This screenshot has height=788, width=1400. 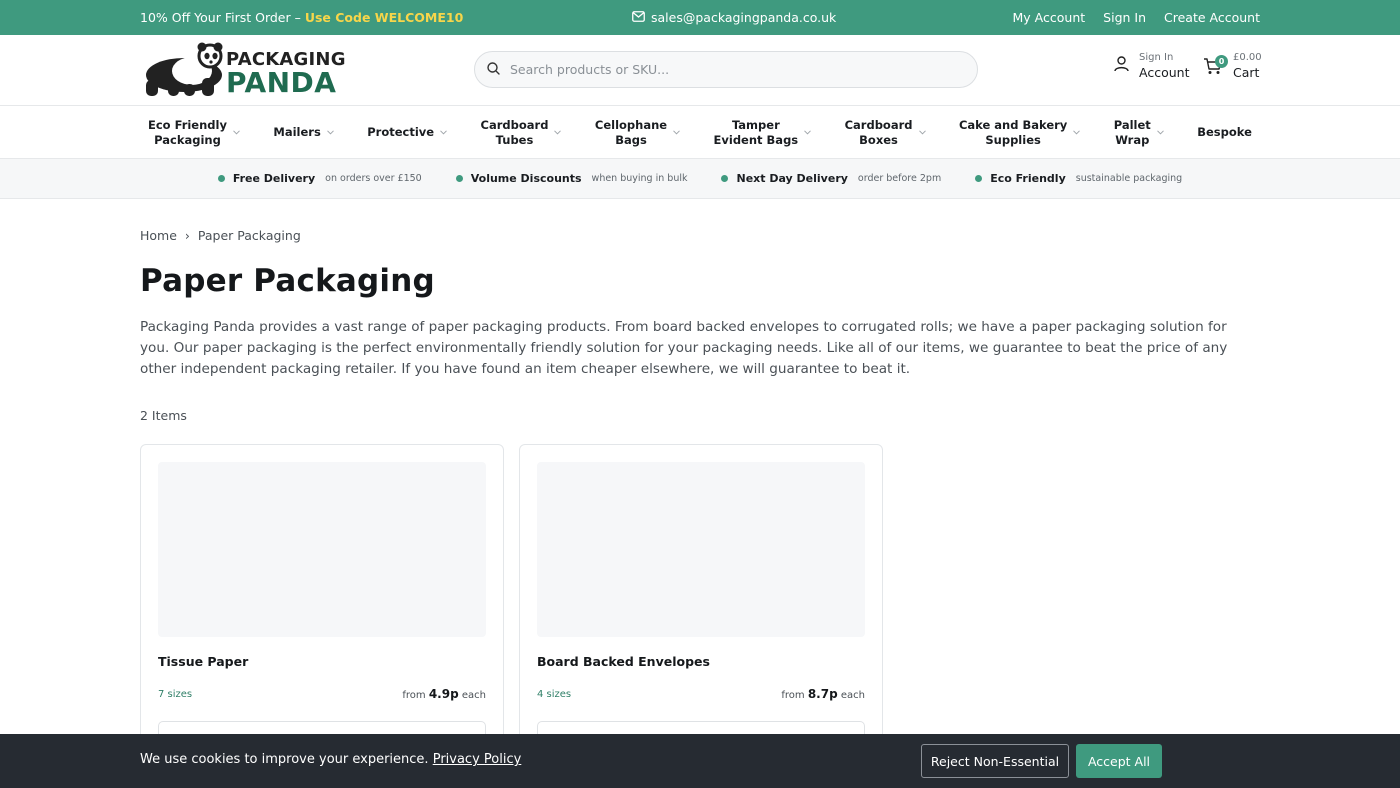 I want to click on benefit-item: Volume Discounts when buying in bulk, so click(x=571, y=178).